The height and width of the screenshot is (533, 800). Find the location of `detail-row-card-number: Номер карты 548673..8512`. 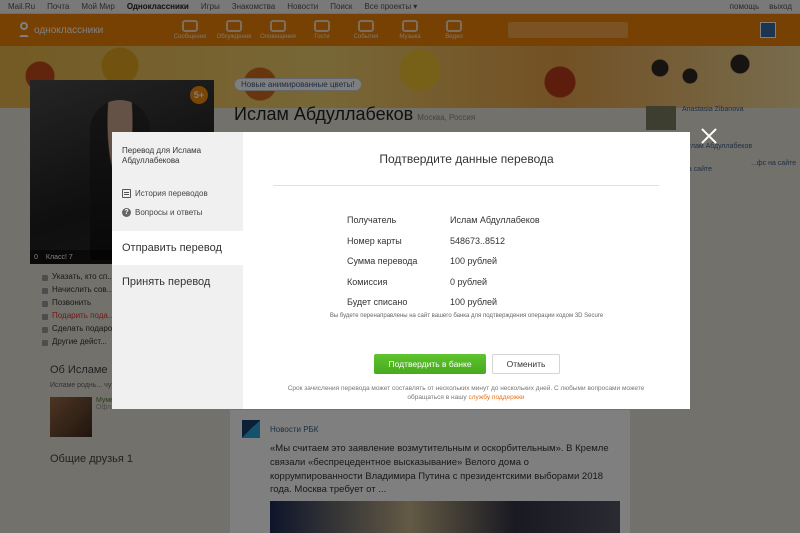

detail-row-card-number: Номер карты 548673..8512 is located at coordinates (443, 241).